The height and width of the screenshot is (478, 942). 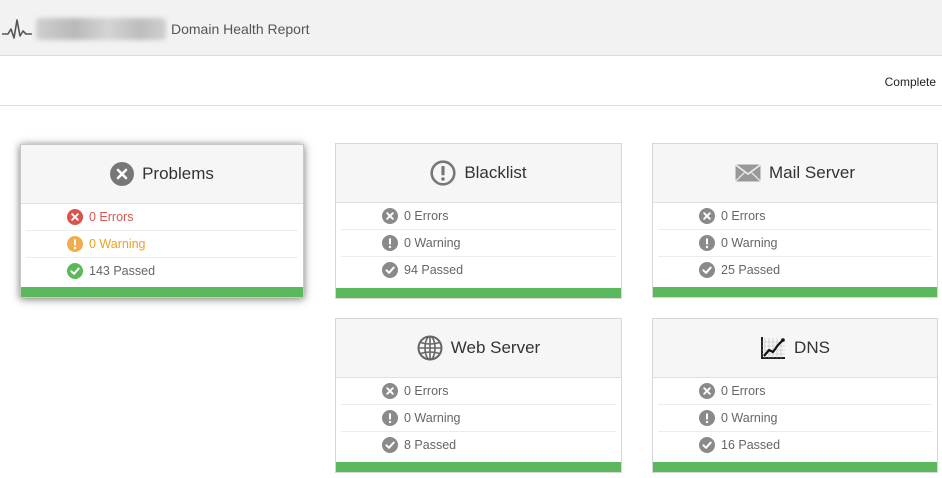 I want to click on envelope-icon, so click(x=748, y=173).